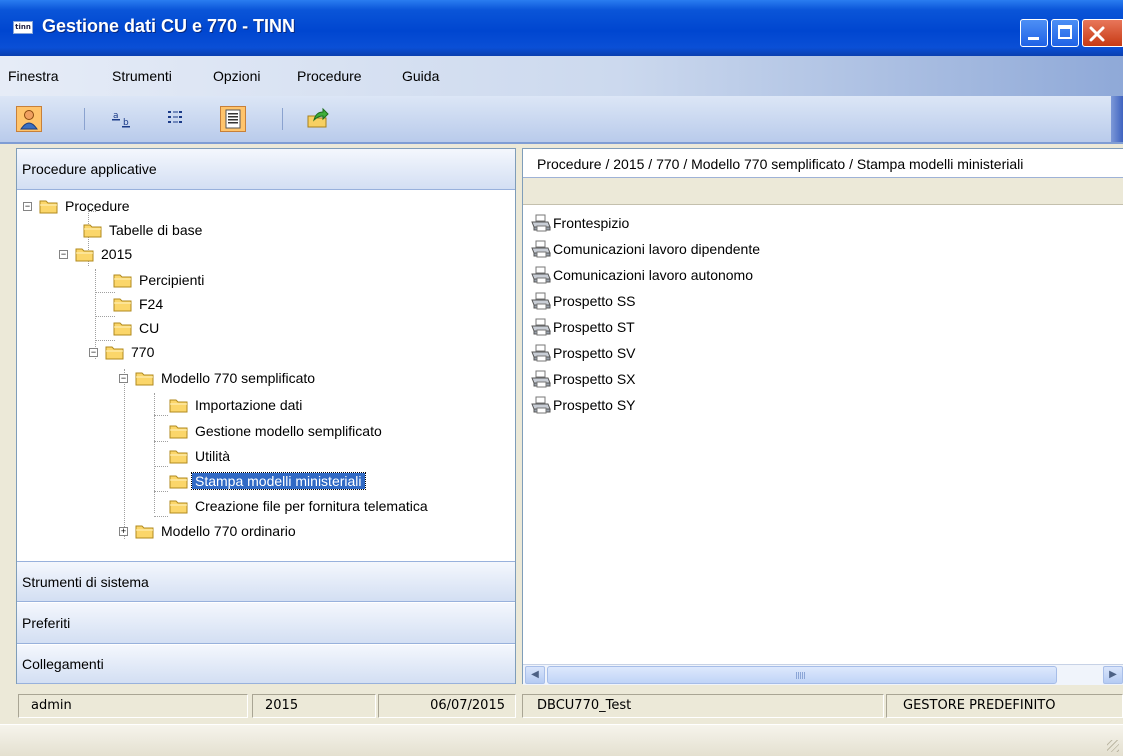 The width and height of the screenshot is (1123, 756). I want to click on tree-node-procedure: − Procedure, so click(78, 206).